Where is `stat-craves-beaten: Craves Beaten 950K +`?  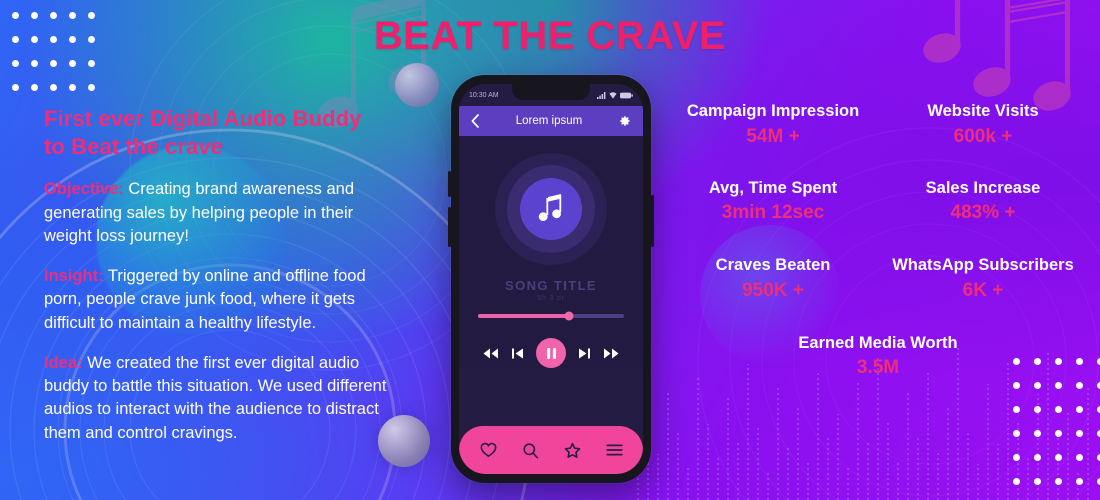 stat-craves-beaten: Craves Beaten 950K + is located at coordinates (773, 279).